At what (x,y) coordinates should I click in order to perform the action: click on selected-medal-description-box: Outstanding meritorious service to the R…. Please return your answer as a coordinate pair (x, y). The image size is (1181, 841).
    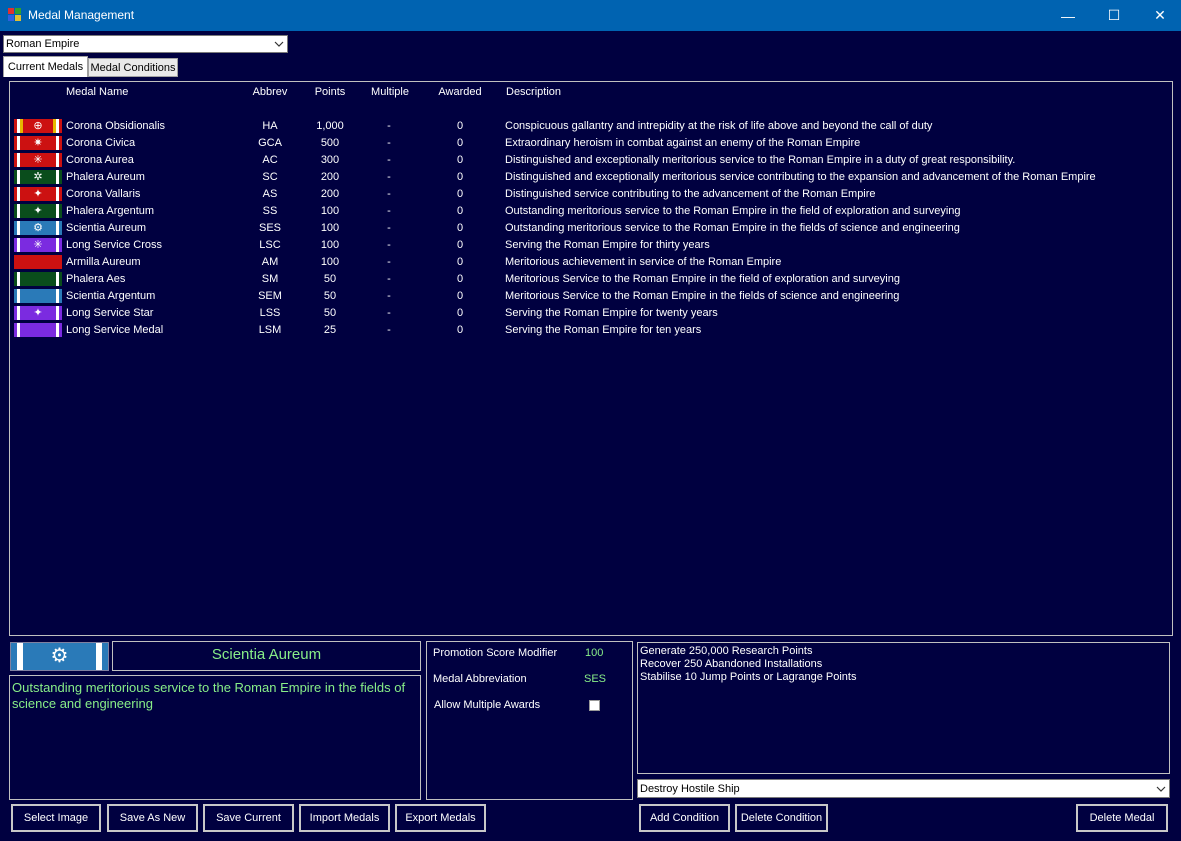
    Looking at the image, I should click on (215, 737).